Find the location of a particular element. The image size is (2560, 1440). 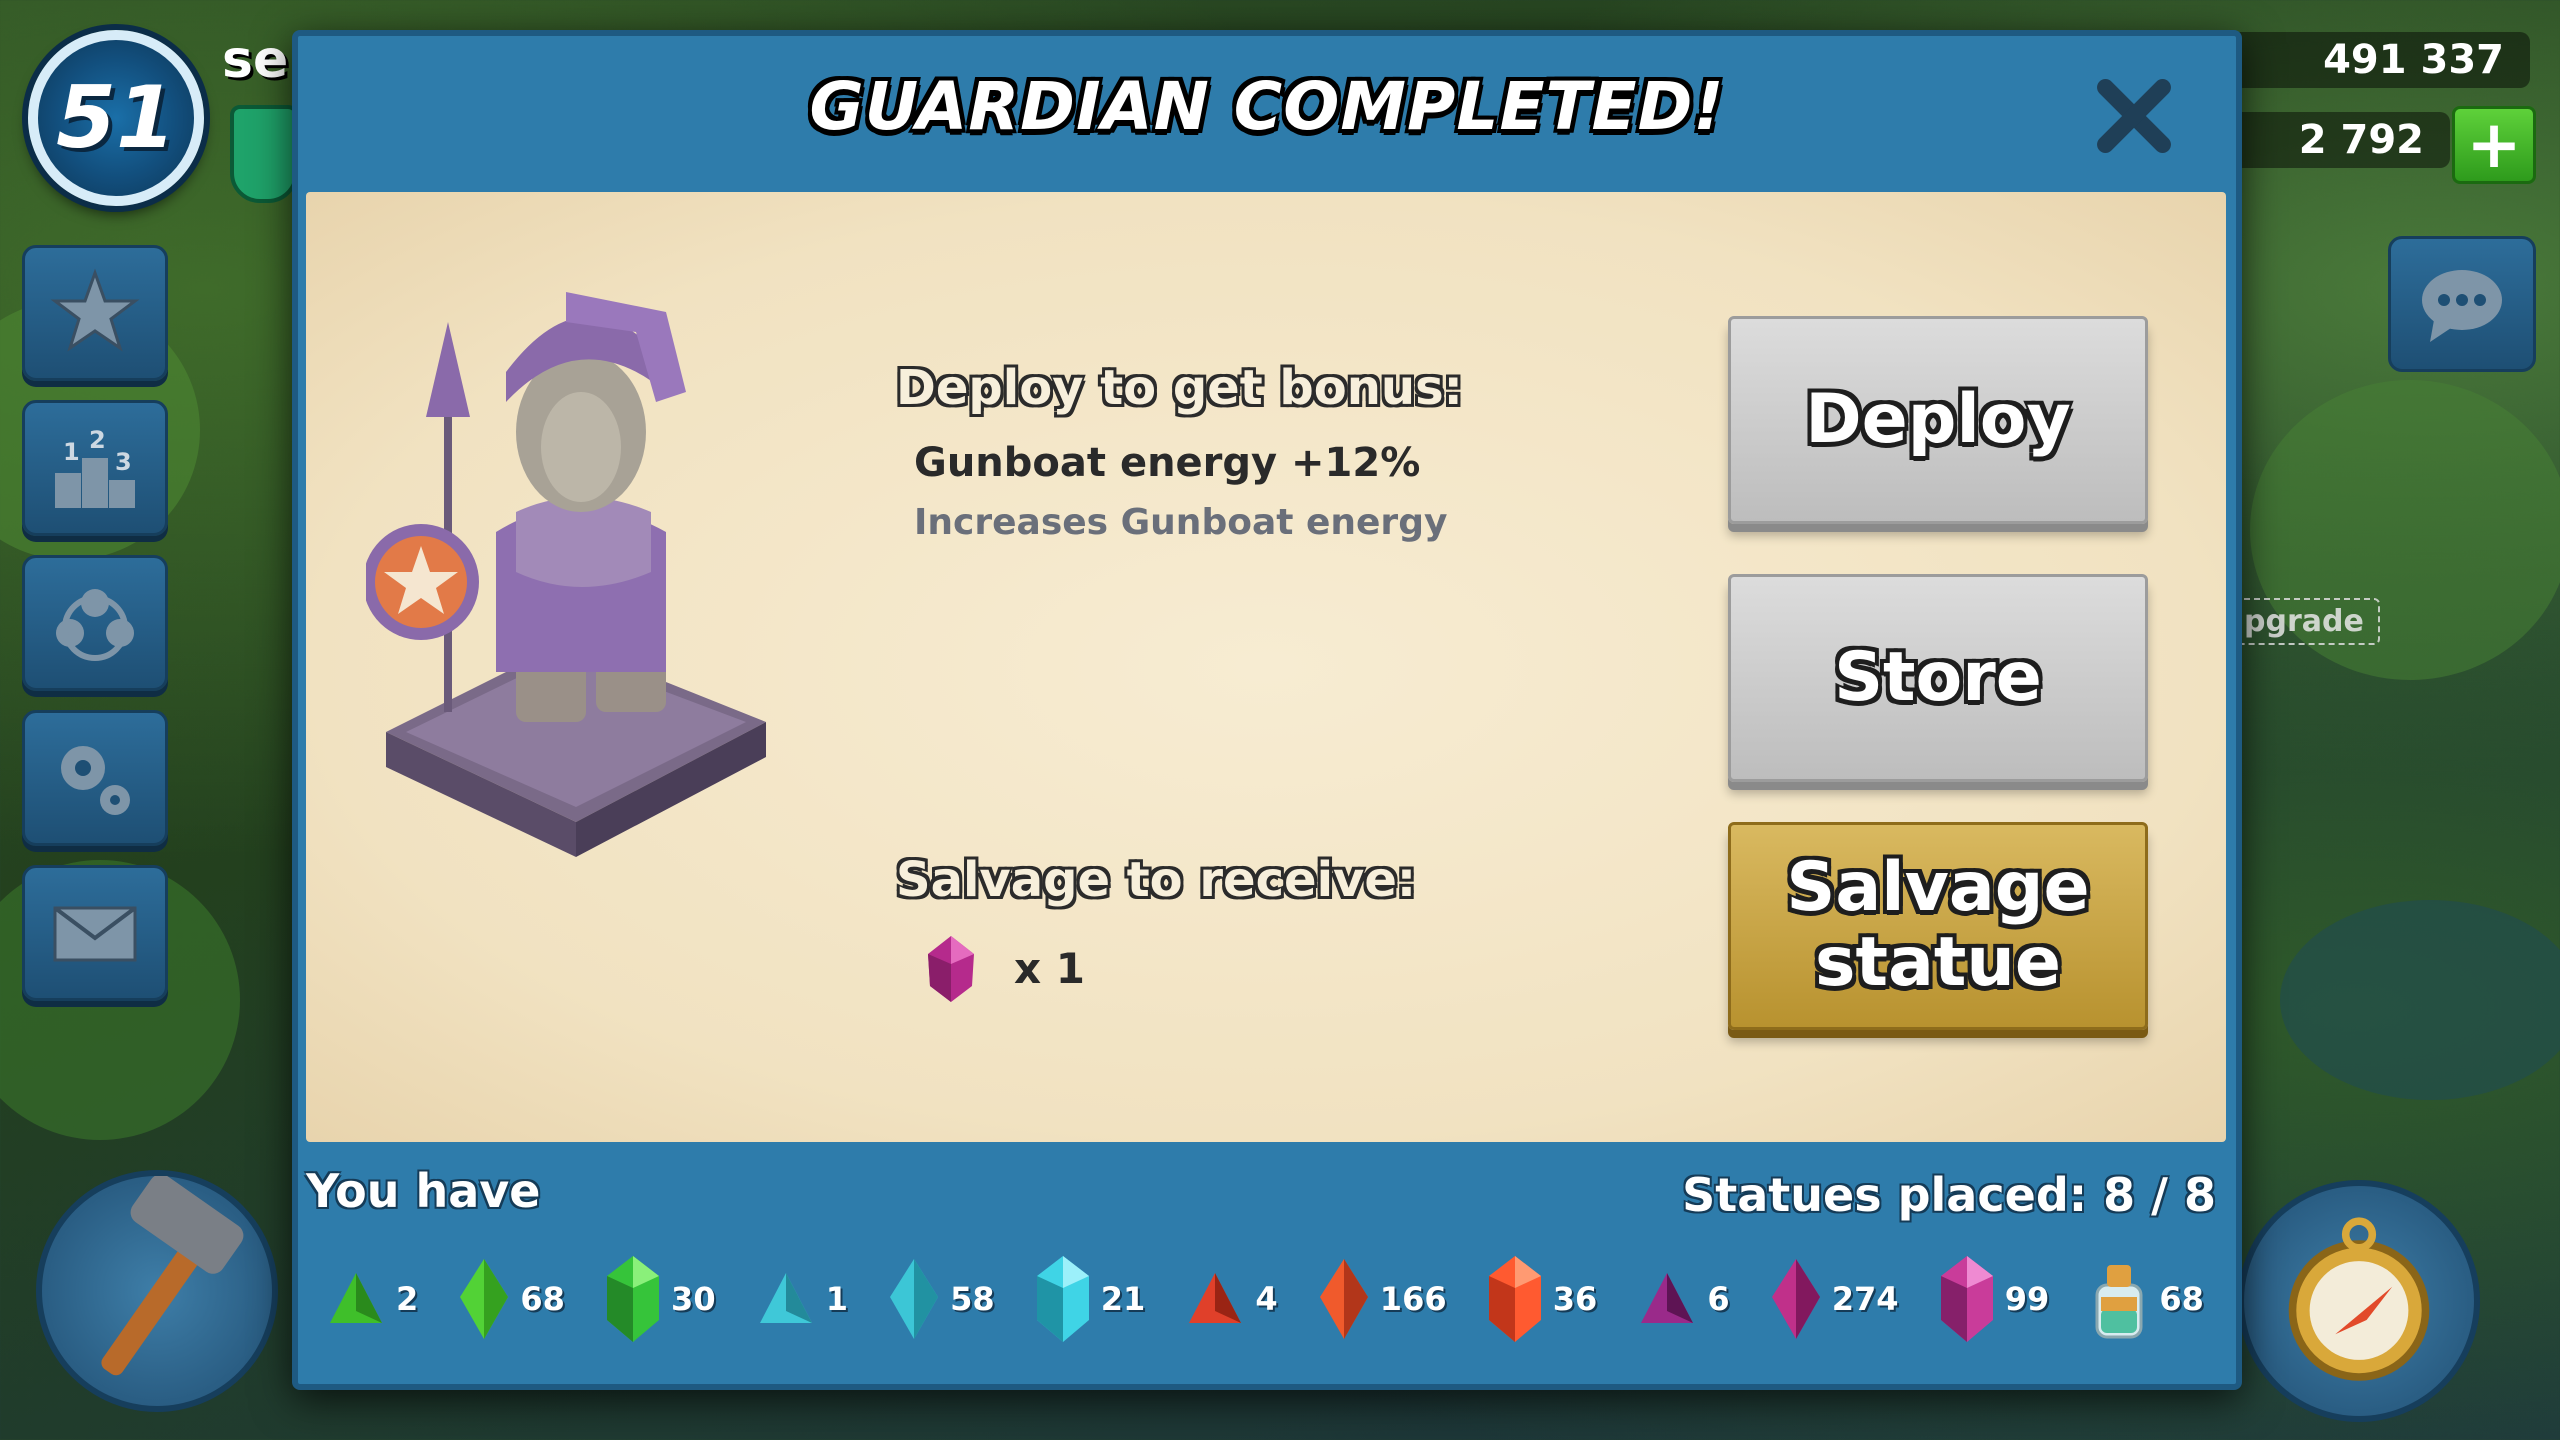

task-force-button is located at coordinates (95, 623).